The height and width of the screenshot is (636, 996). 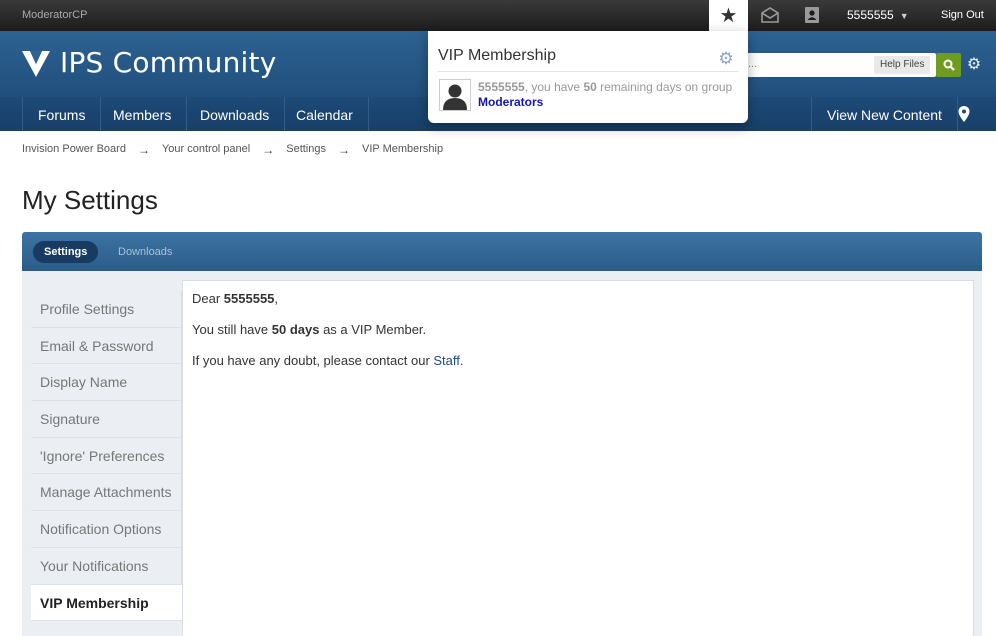 What do you see at coordinates (66, 252) in the screenshot?
I see `tab-settings: Settings` at bounding box center [66, 252].